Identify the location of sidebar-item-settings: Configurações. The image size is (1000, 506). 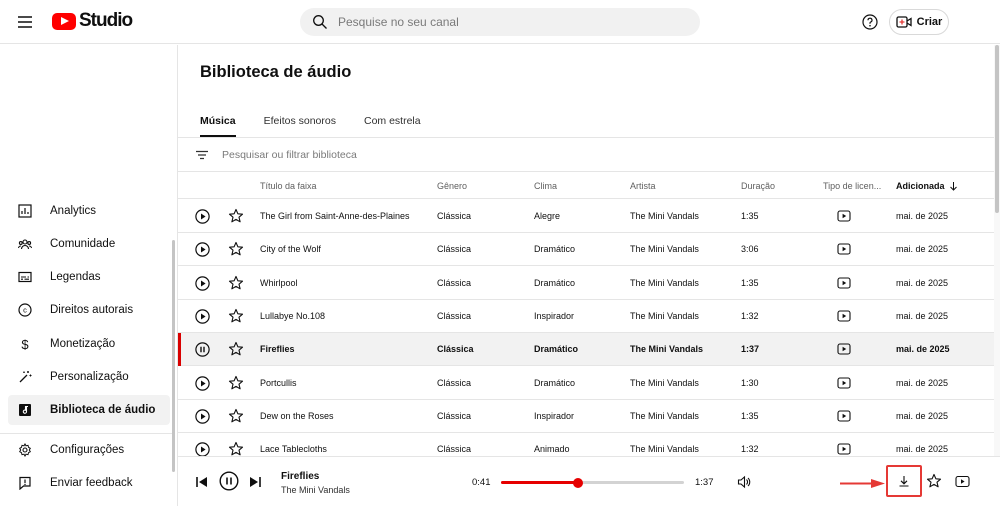
(89, 450).